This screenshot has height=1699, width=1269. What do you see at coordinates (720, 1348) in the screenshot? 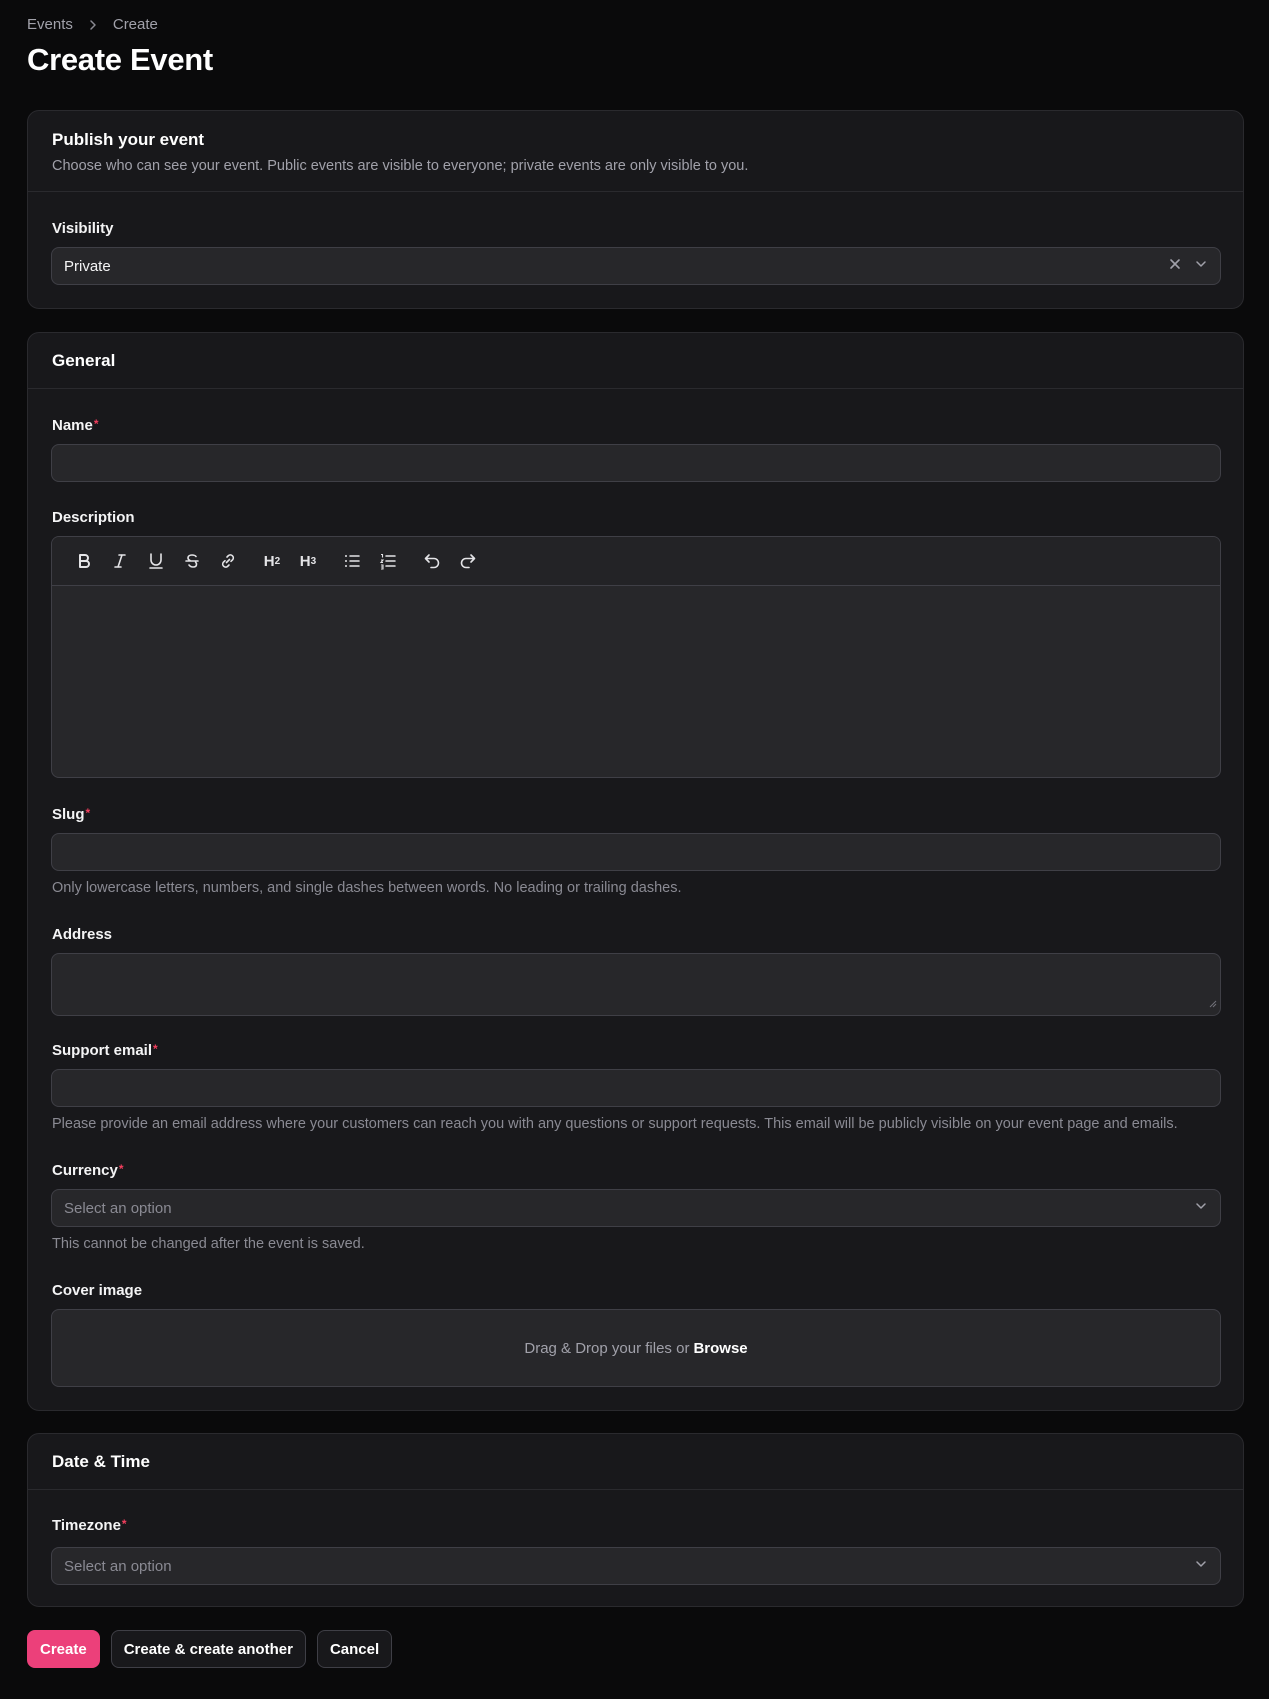
I see `browse-link: Browse` at bounding box center [720, 1348].